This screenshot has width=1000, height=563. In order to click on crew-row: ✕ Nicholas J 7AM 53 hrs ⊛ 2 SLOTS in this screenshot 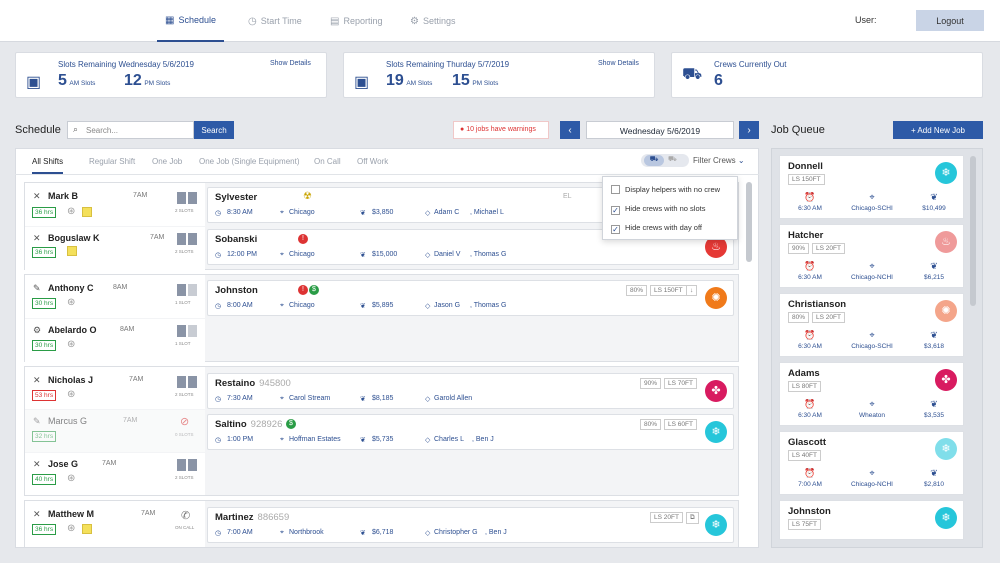, I will do `click(115, 388)`.